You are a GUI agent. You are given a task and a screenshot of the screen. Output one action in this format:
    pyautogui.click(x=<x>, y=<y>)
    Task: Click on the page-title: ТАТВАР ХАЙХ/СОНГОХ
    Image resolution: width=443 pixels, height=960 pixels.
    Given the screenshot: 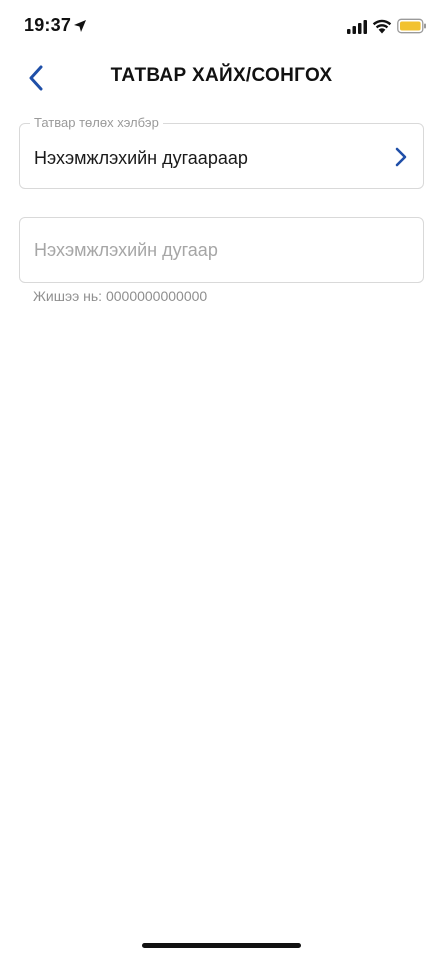 What is the action you would take?
    pyautogui.click(x=221, y=75)
    